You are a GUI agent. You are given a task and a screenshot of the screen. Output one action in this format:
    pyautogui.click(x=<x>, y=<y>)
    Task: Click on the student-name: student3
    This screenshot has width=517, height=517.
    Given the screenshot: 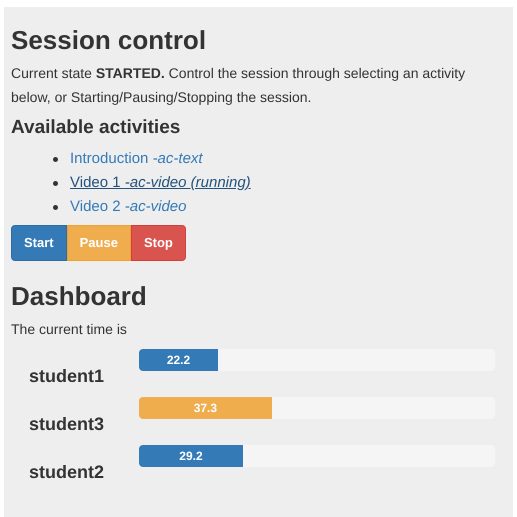 What is the action you would take?
    pyautogui.click(x=67, y=424)
    